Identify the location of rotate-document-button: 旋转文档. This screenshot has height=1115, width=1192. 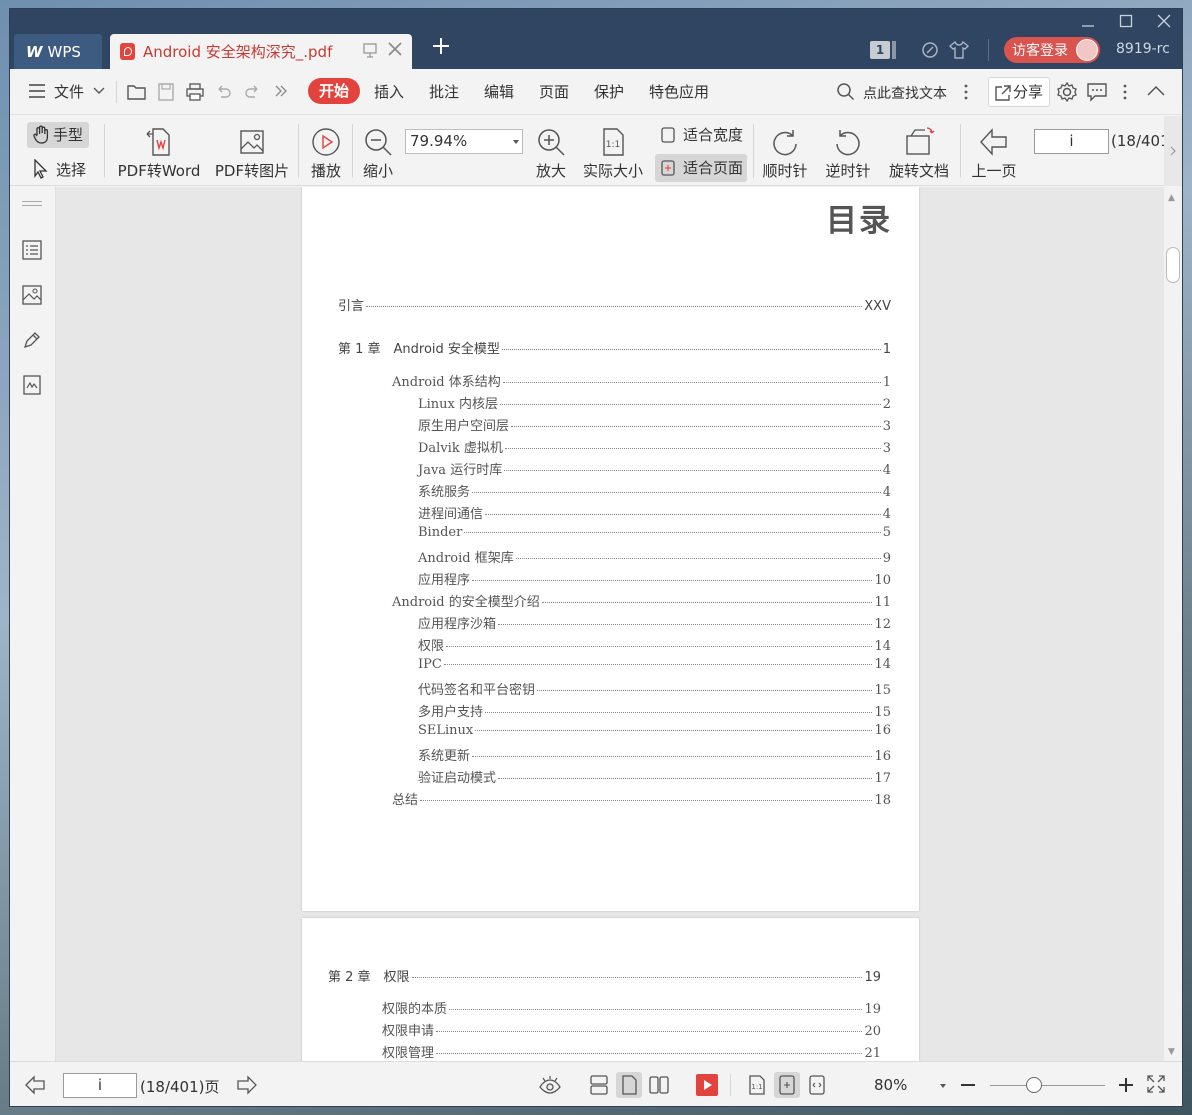
(919, 153).